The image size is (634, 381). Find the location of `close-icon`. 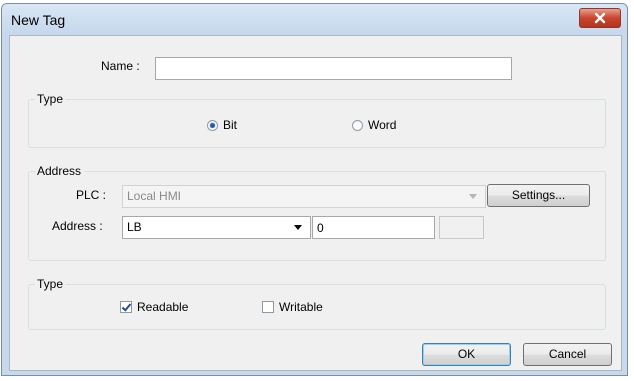

close-icon is located at coordinates (600, 18).